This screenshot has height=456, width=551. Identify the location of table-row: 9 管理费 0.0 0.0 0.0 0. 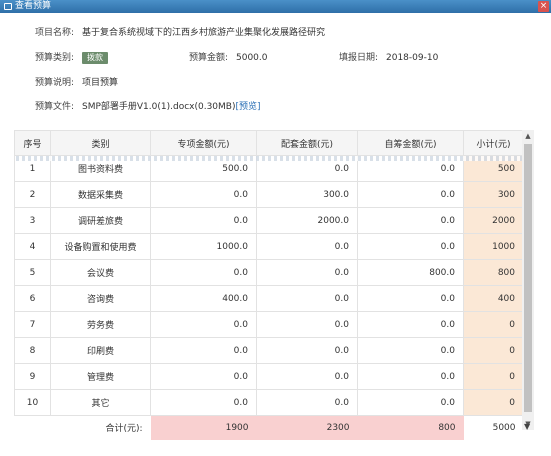
(269, 376).